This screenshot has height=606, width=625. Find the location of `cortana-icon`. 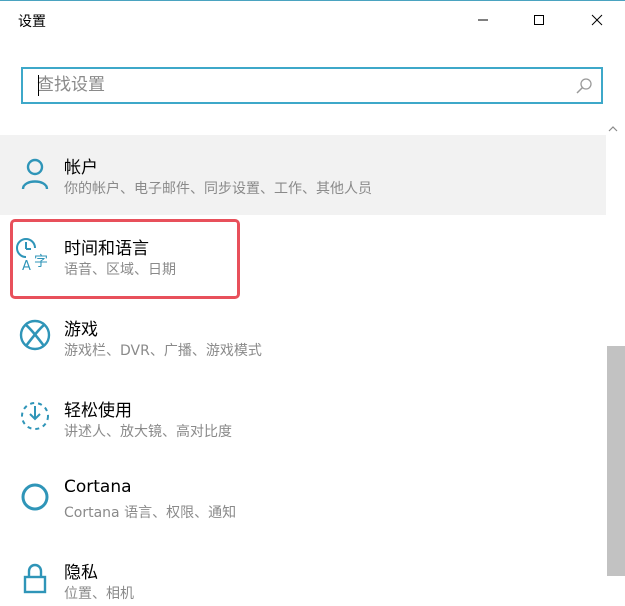

cortana-icon is located at coordinates (35, 497).